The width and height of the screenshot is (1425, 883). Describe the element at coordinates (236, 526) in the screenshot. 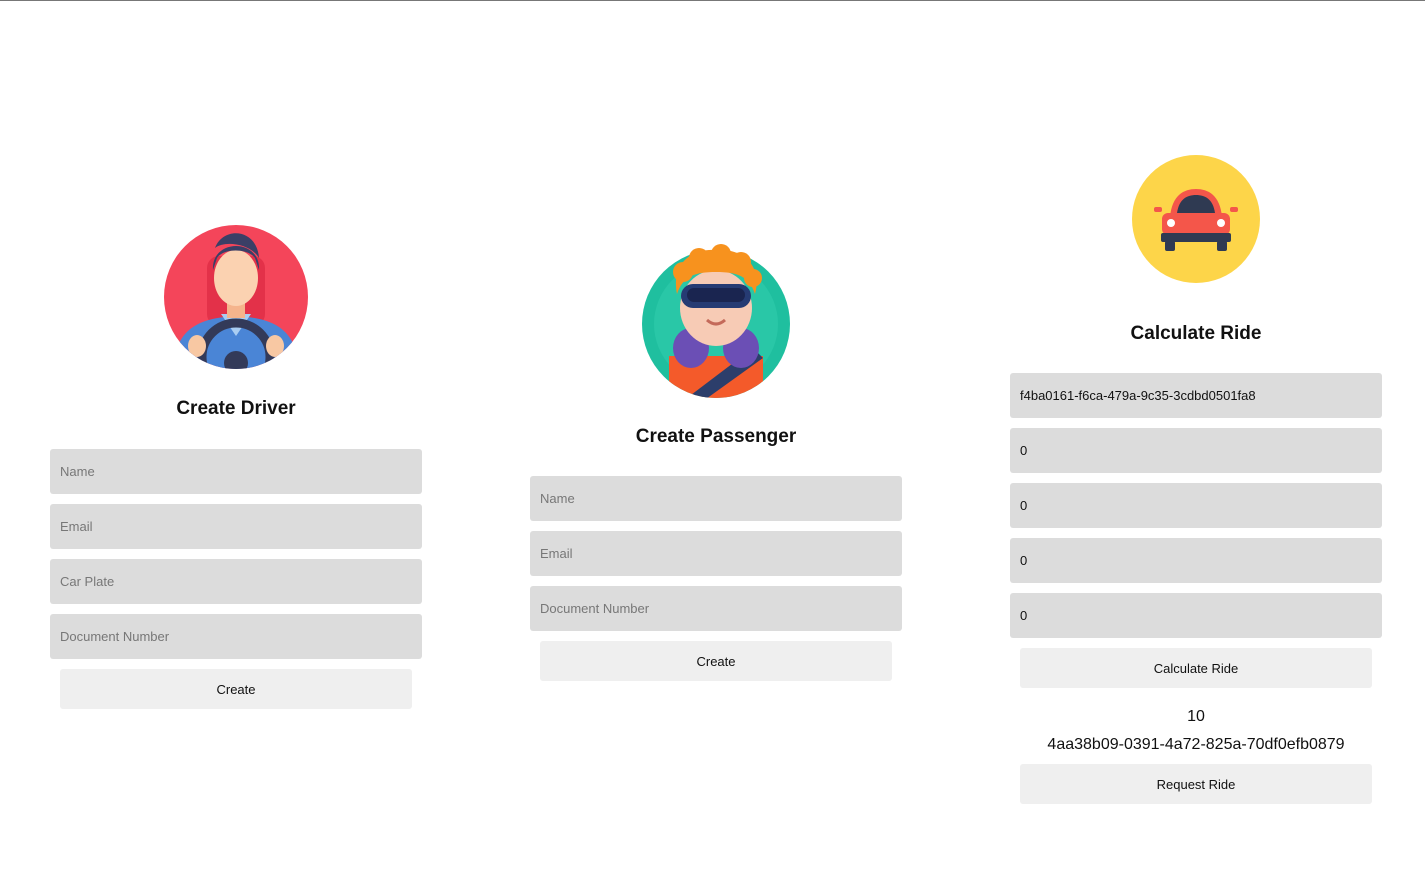

I see `driver-email-input` at that location.